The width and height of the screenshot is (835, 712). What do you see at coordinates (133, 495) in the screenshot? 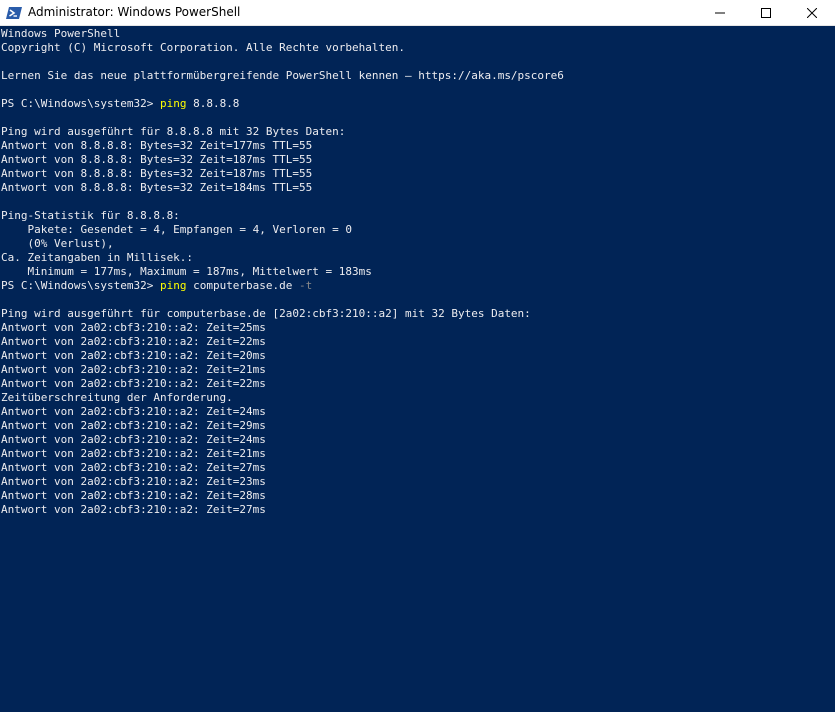
I see `console-line: Antwort von 2a02:cbf3:210::a2: Zeit=28ms` at bounding box center [133, 495].